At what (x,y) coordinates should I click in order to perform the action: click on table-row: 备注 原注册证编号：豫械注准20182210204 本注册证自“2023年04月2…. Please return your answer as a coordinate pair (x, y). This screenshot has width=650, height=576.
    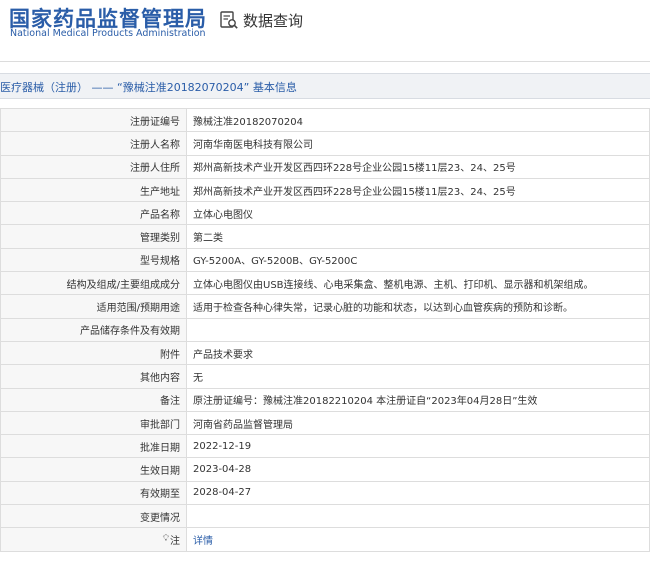
    Looking at the image, I should click on (325, 399).